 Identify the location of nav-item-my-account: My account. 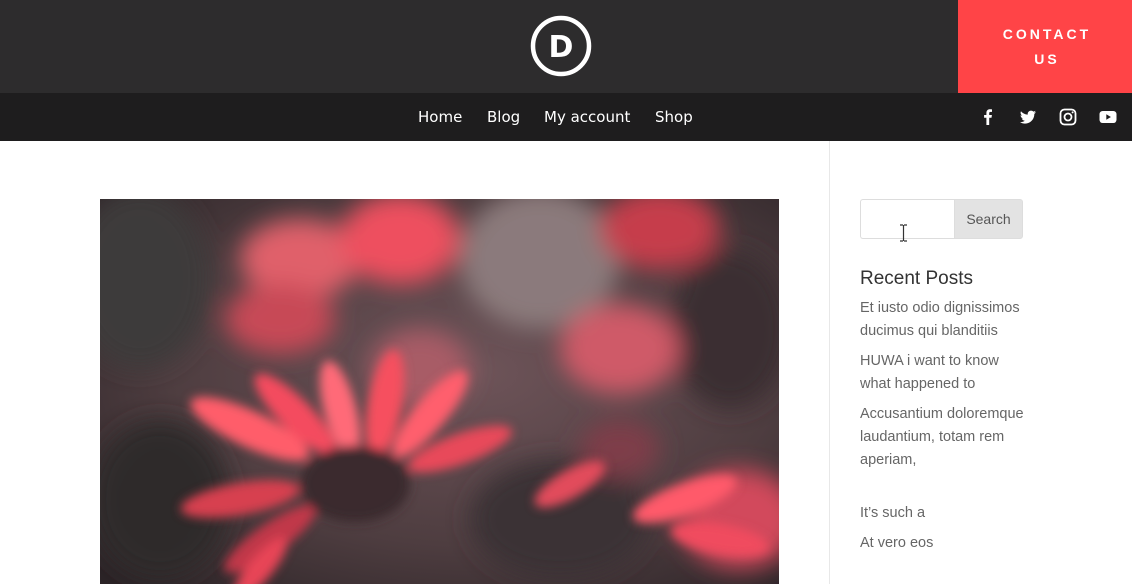
(587, 117).